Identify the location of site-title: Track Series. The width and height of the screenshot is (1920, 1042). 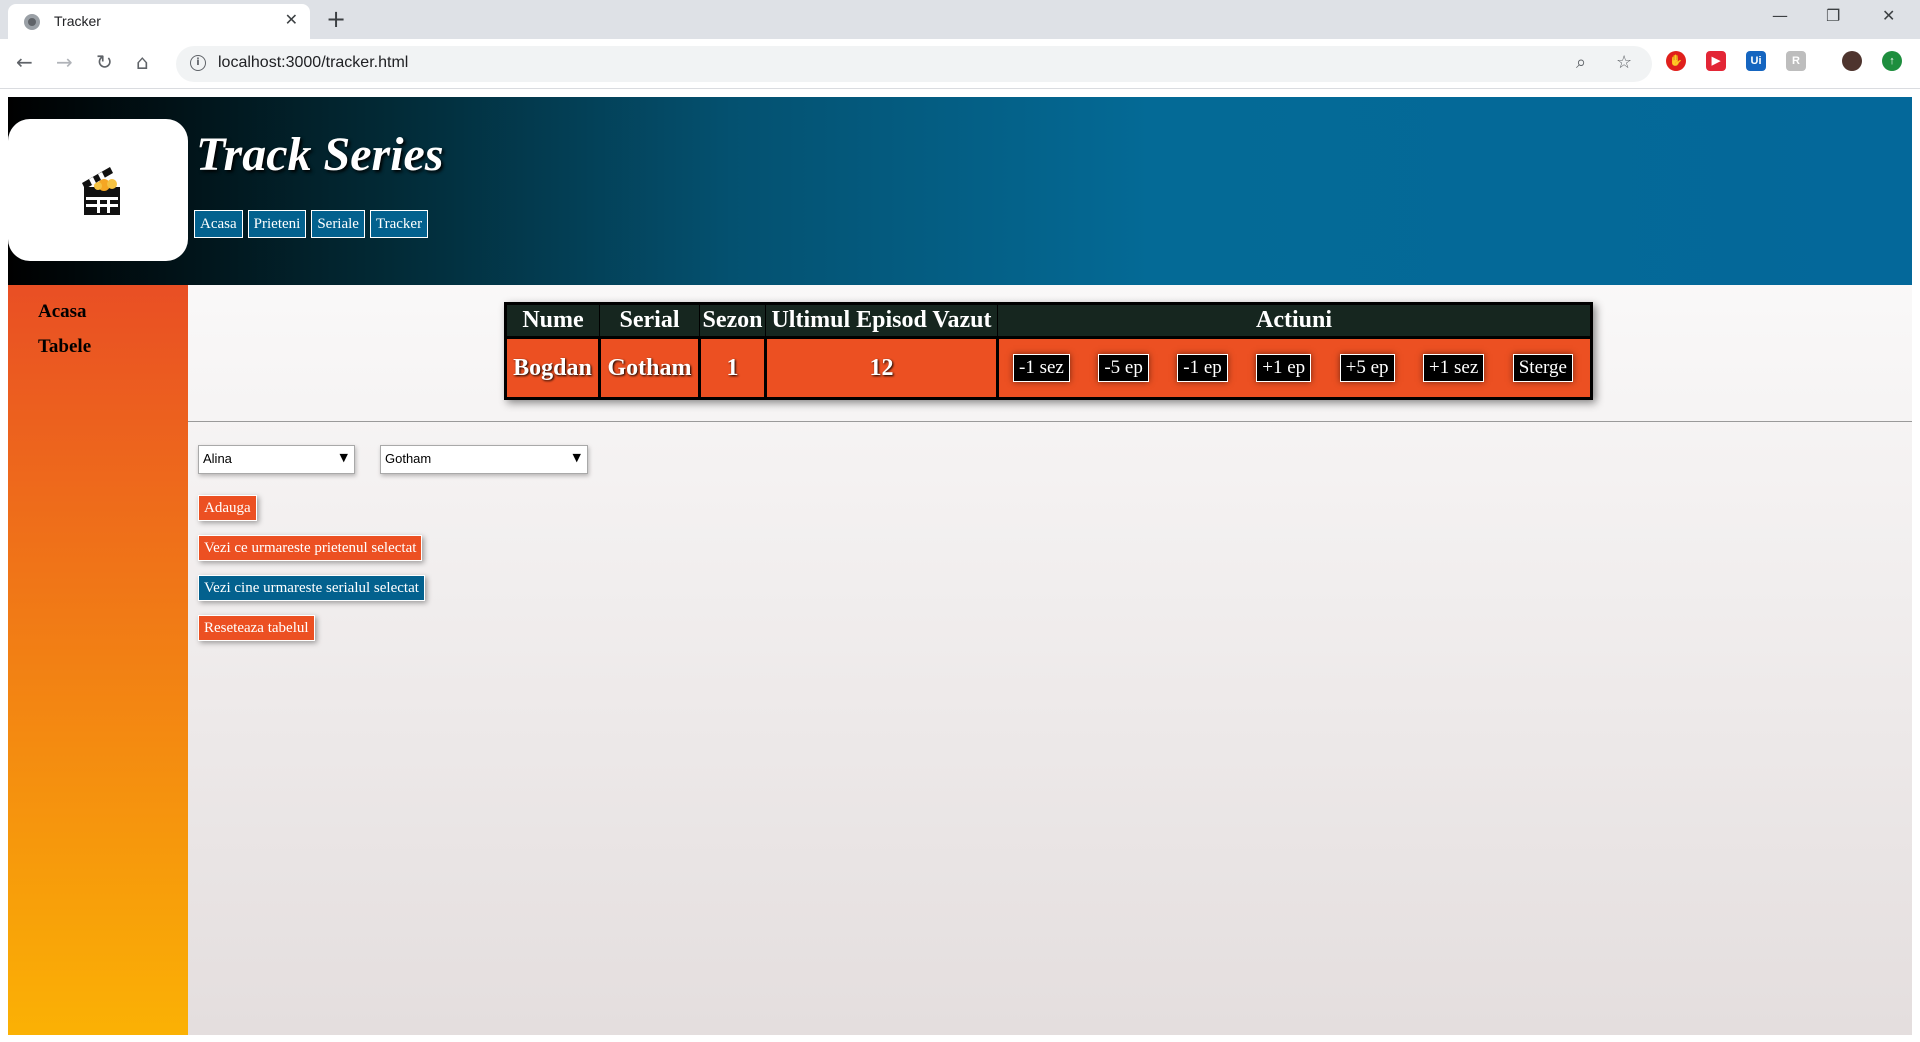
(320, 154).